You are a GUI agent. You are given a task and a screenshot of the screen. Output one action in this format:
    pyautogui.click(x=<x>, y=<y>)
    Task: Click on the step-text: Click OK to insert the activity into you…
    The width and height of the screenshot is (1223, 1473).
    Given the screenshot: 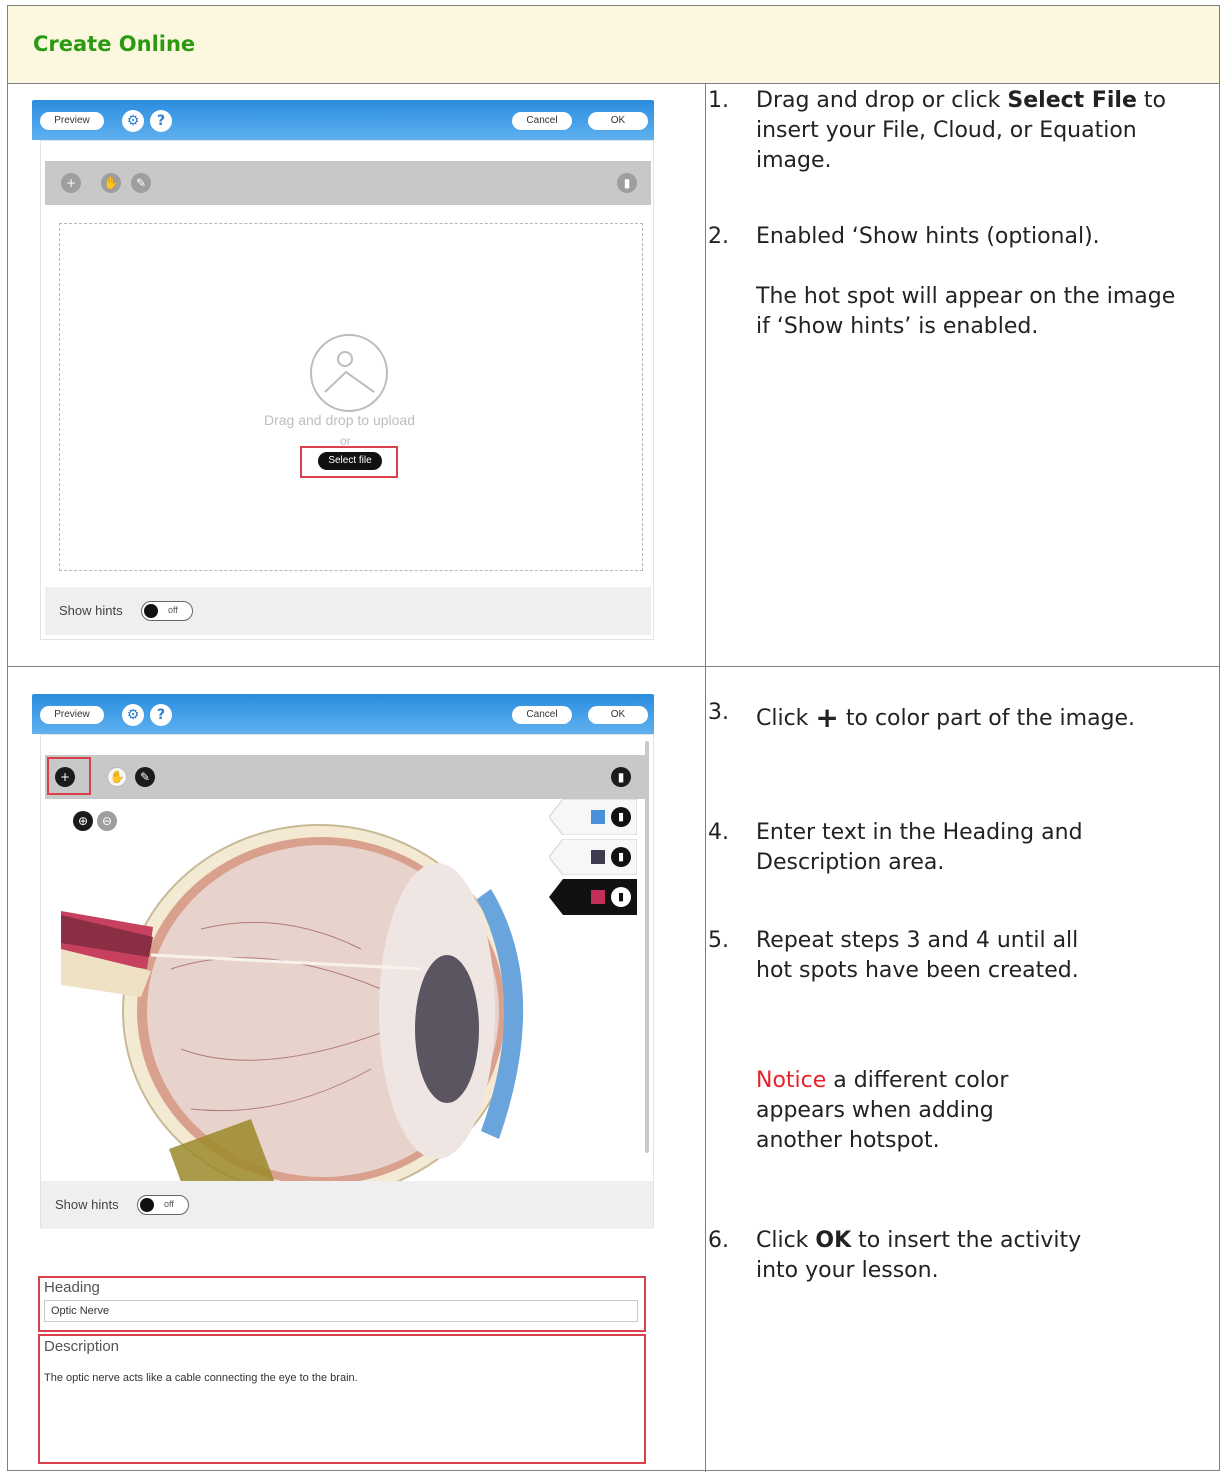 What is the action you would take?
    pyautogui.click(x=921, y=1256)
    